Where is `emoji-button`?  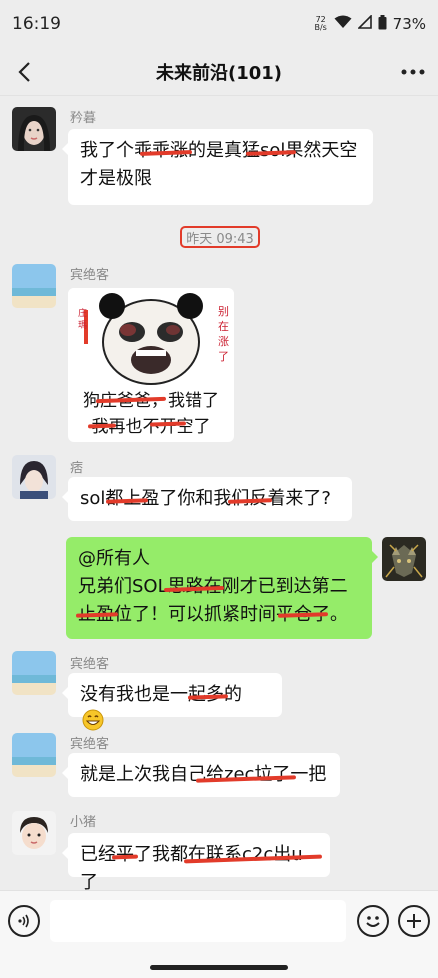 emoji-button is located at coordinates (373, 921).